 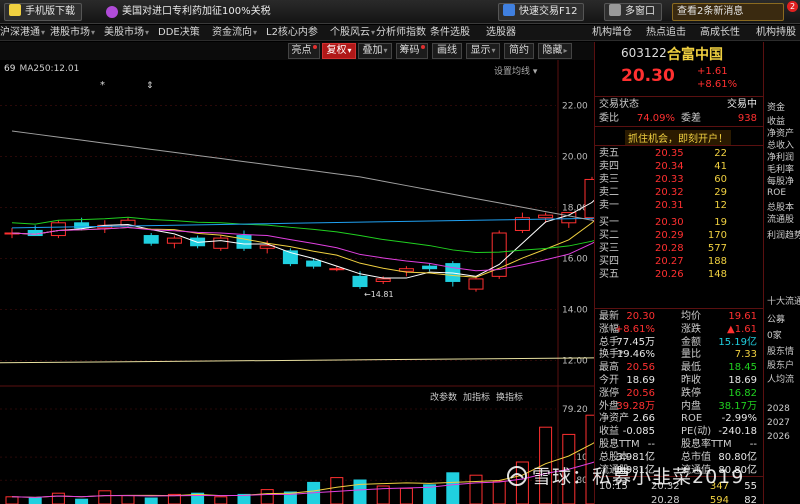 I want to click on menu-analyst: 分析师指数, so click(x=401, y=33).